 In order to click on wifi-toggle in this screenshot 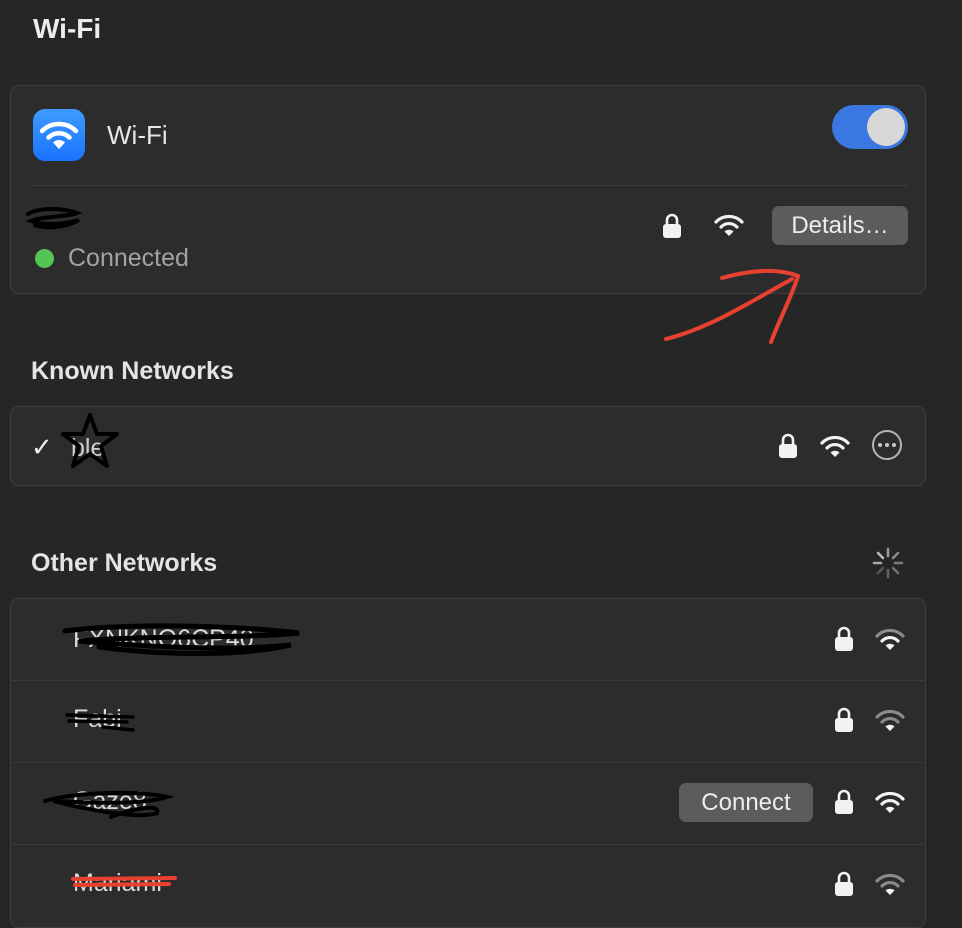, I will do `click(870, 127)`.